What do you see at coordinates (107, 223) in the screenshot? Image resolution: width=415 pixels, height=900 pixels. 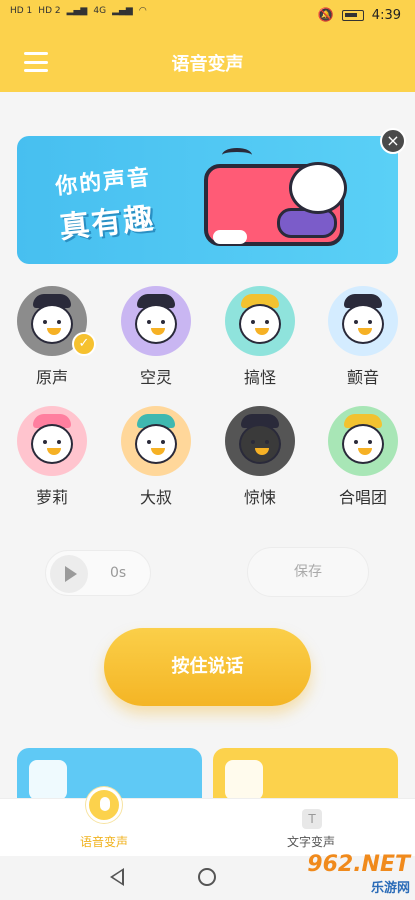 I see `banner-line2: 真有趣` at bounding box center [107, 223].